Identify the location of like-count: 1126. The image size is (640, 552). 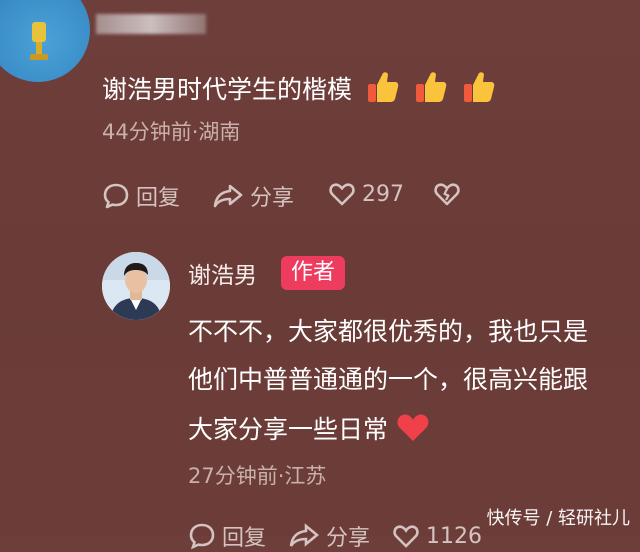
(454, 536).